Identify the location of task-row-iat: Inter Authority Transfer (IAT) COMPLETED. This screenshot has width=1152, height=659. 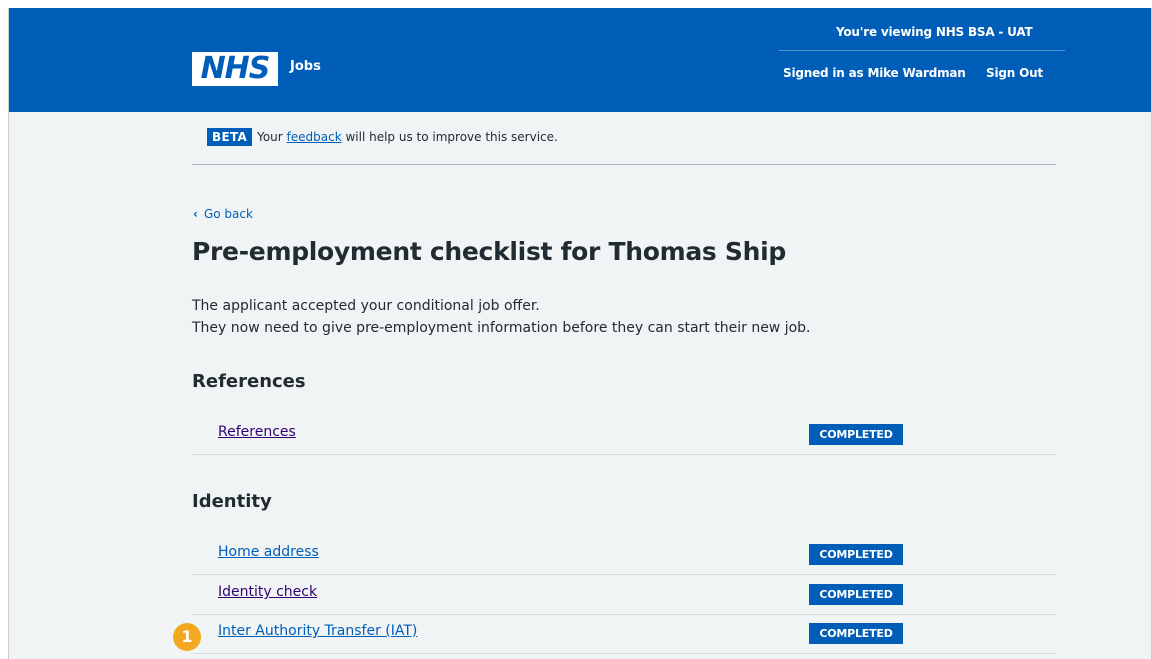
(624, 634).